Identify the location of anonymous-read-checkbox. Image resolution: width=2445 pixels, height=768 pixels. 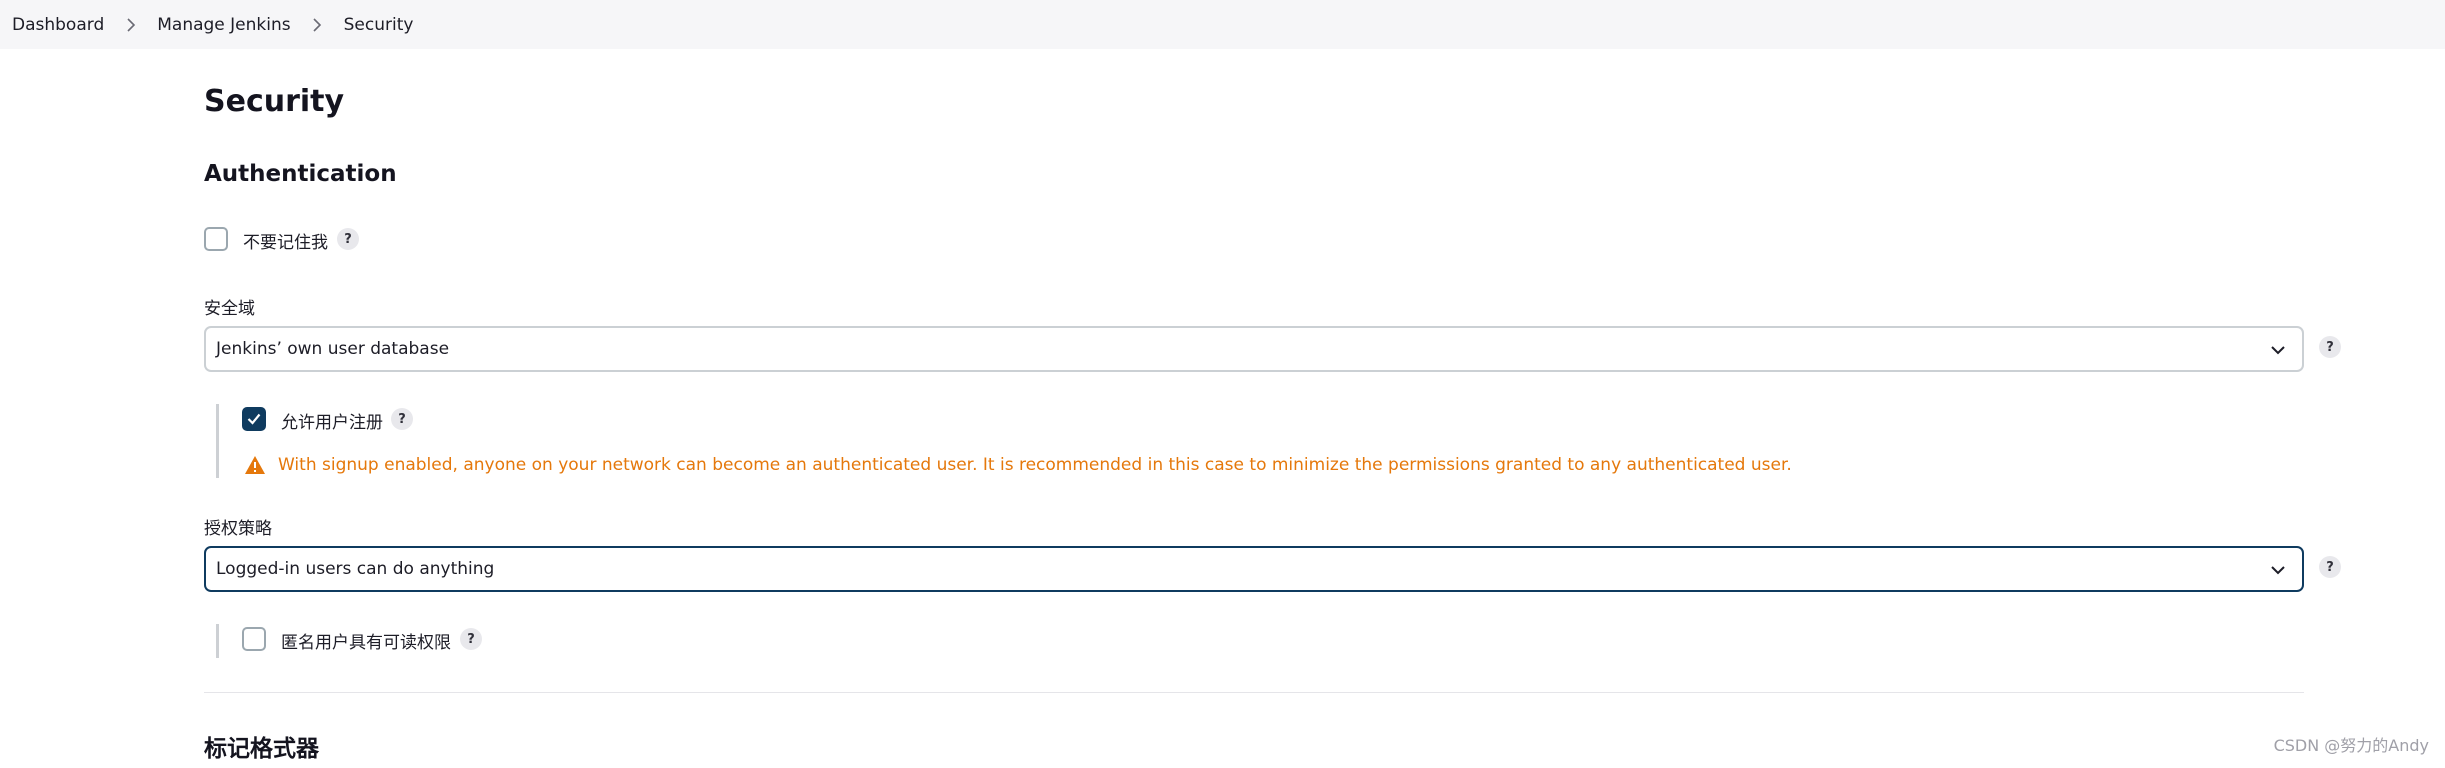
(254, 639).